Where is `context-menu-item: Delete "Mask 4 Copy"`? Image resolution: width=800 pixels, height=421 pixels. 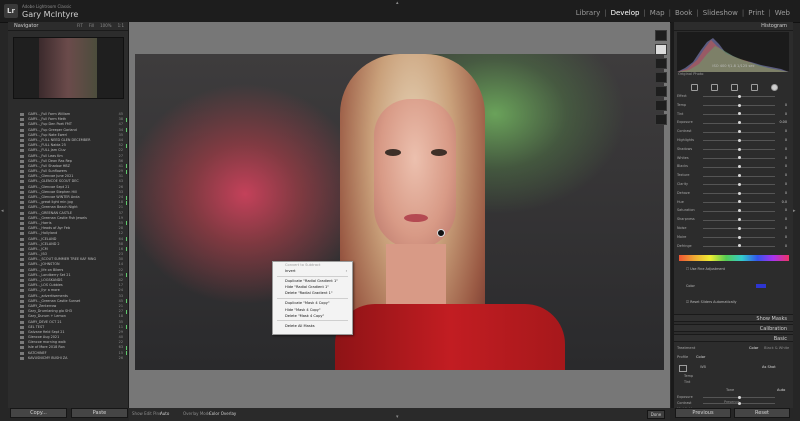
context-menu-item: Delete "Mask 4 Copy" is located at coordinates (312, 316).